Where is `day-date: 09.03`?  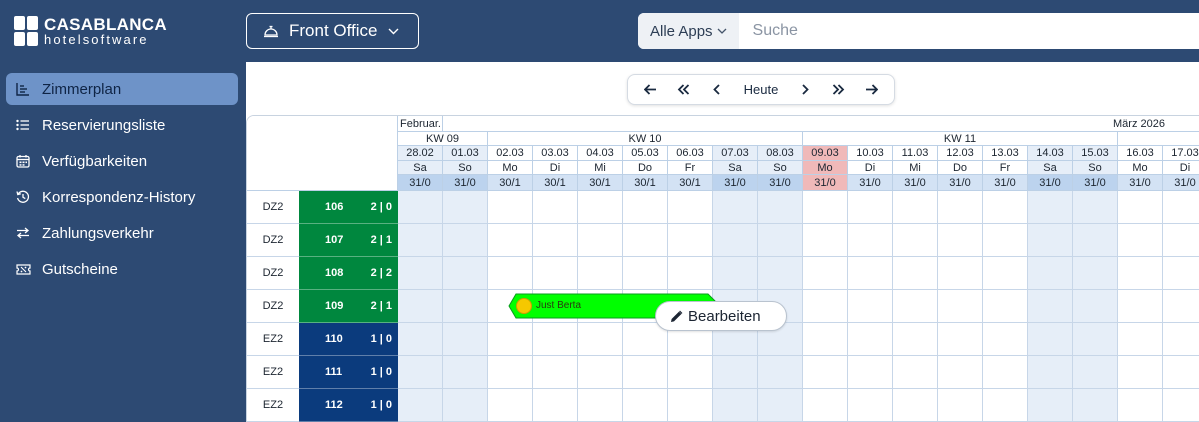
day-date: 09.03 is located at coordinates (825, 153).